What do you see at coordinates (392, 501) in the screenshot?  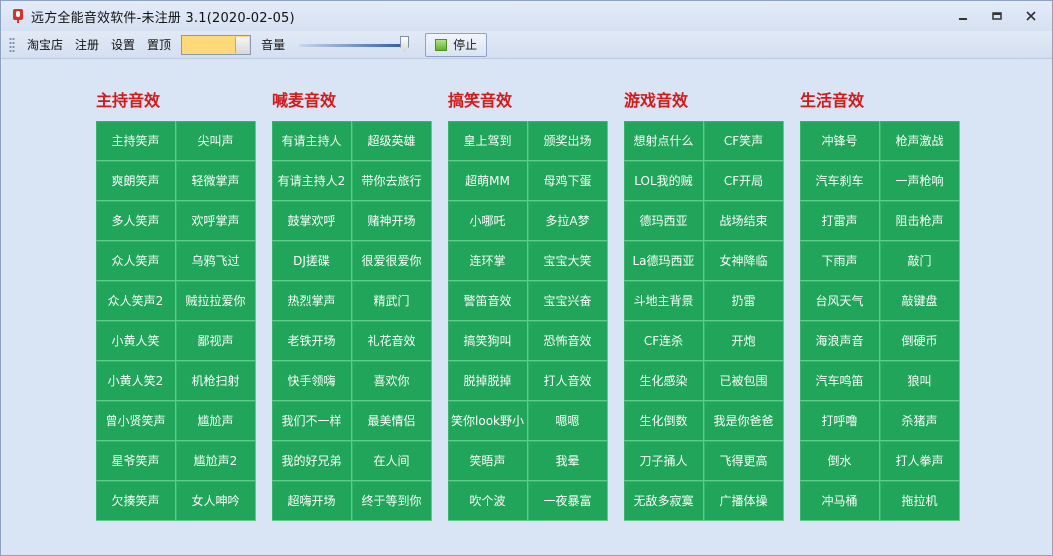 I see `sound-button: 终于等到你` at bounding box center [392, 501].